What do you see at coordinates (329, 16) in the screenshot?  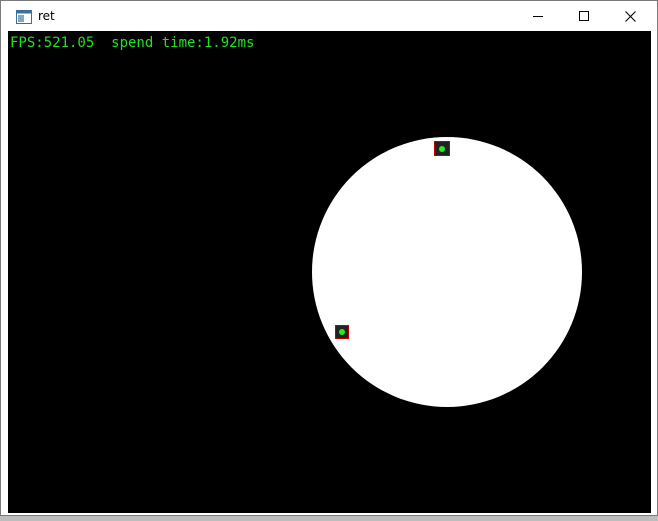 I see `title-bar: ret` at bounding box center [329, 16].